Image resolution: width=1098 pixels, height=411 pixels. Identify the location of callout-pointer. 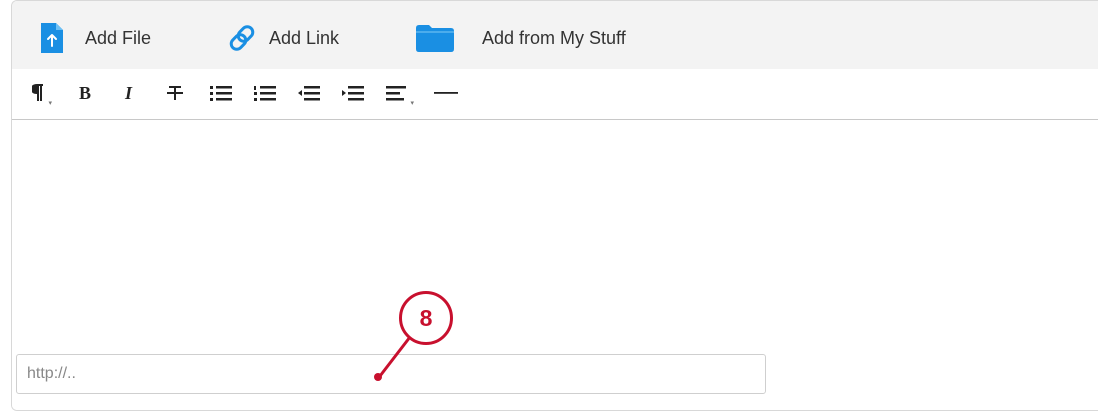
(393, 358).